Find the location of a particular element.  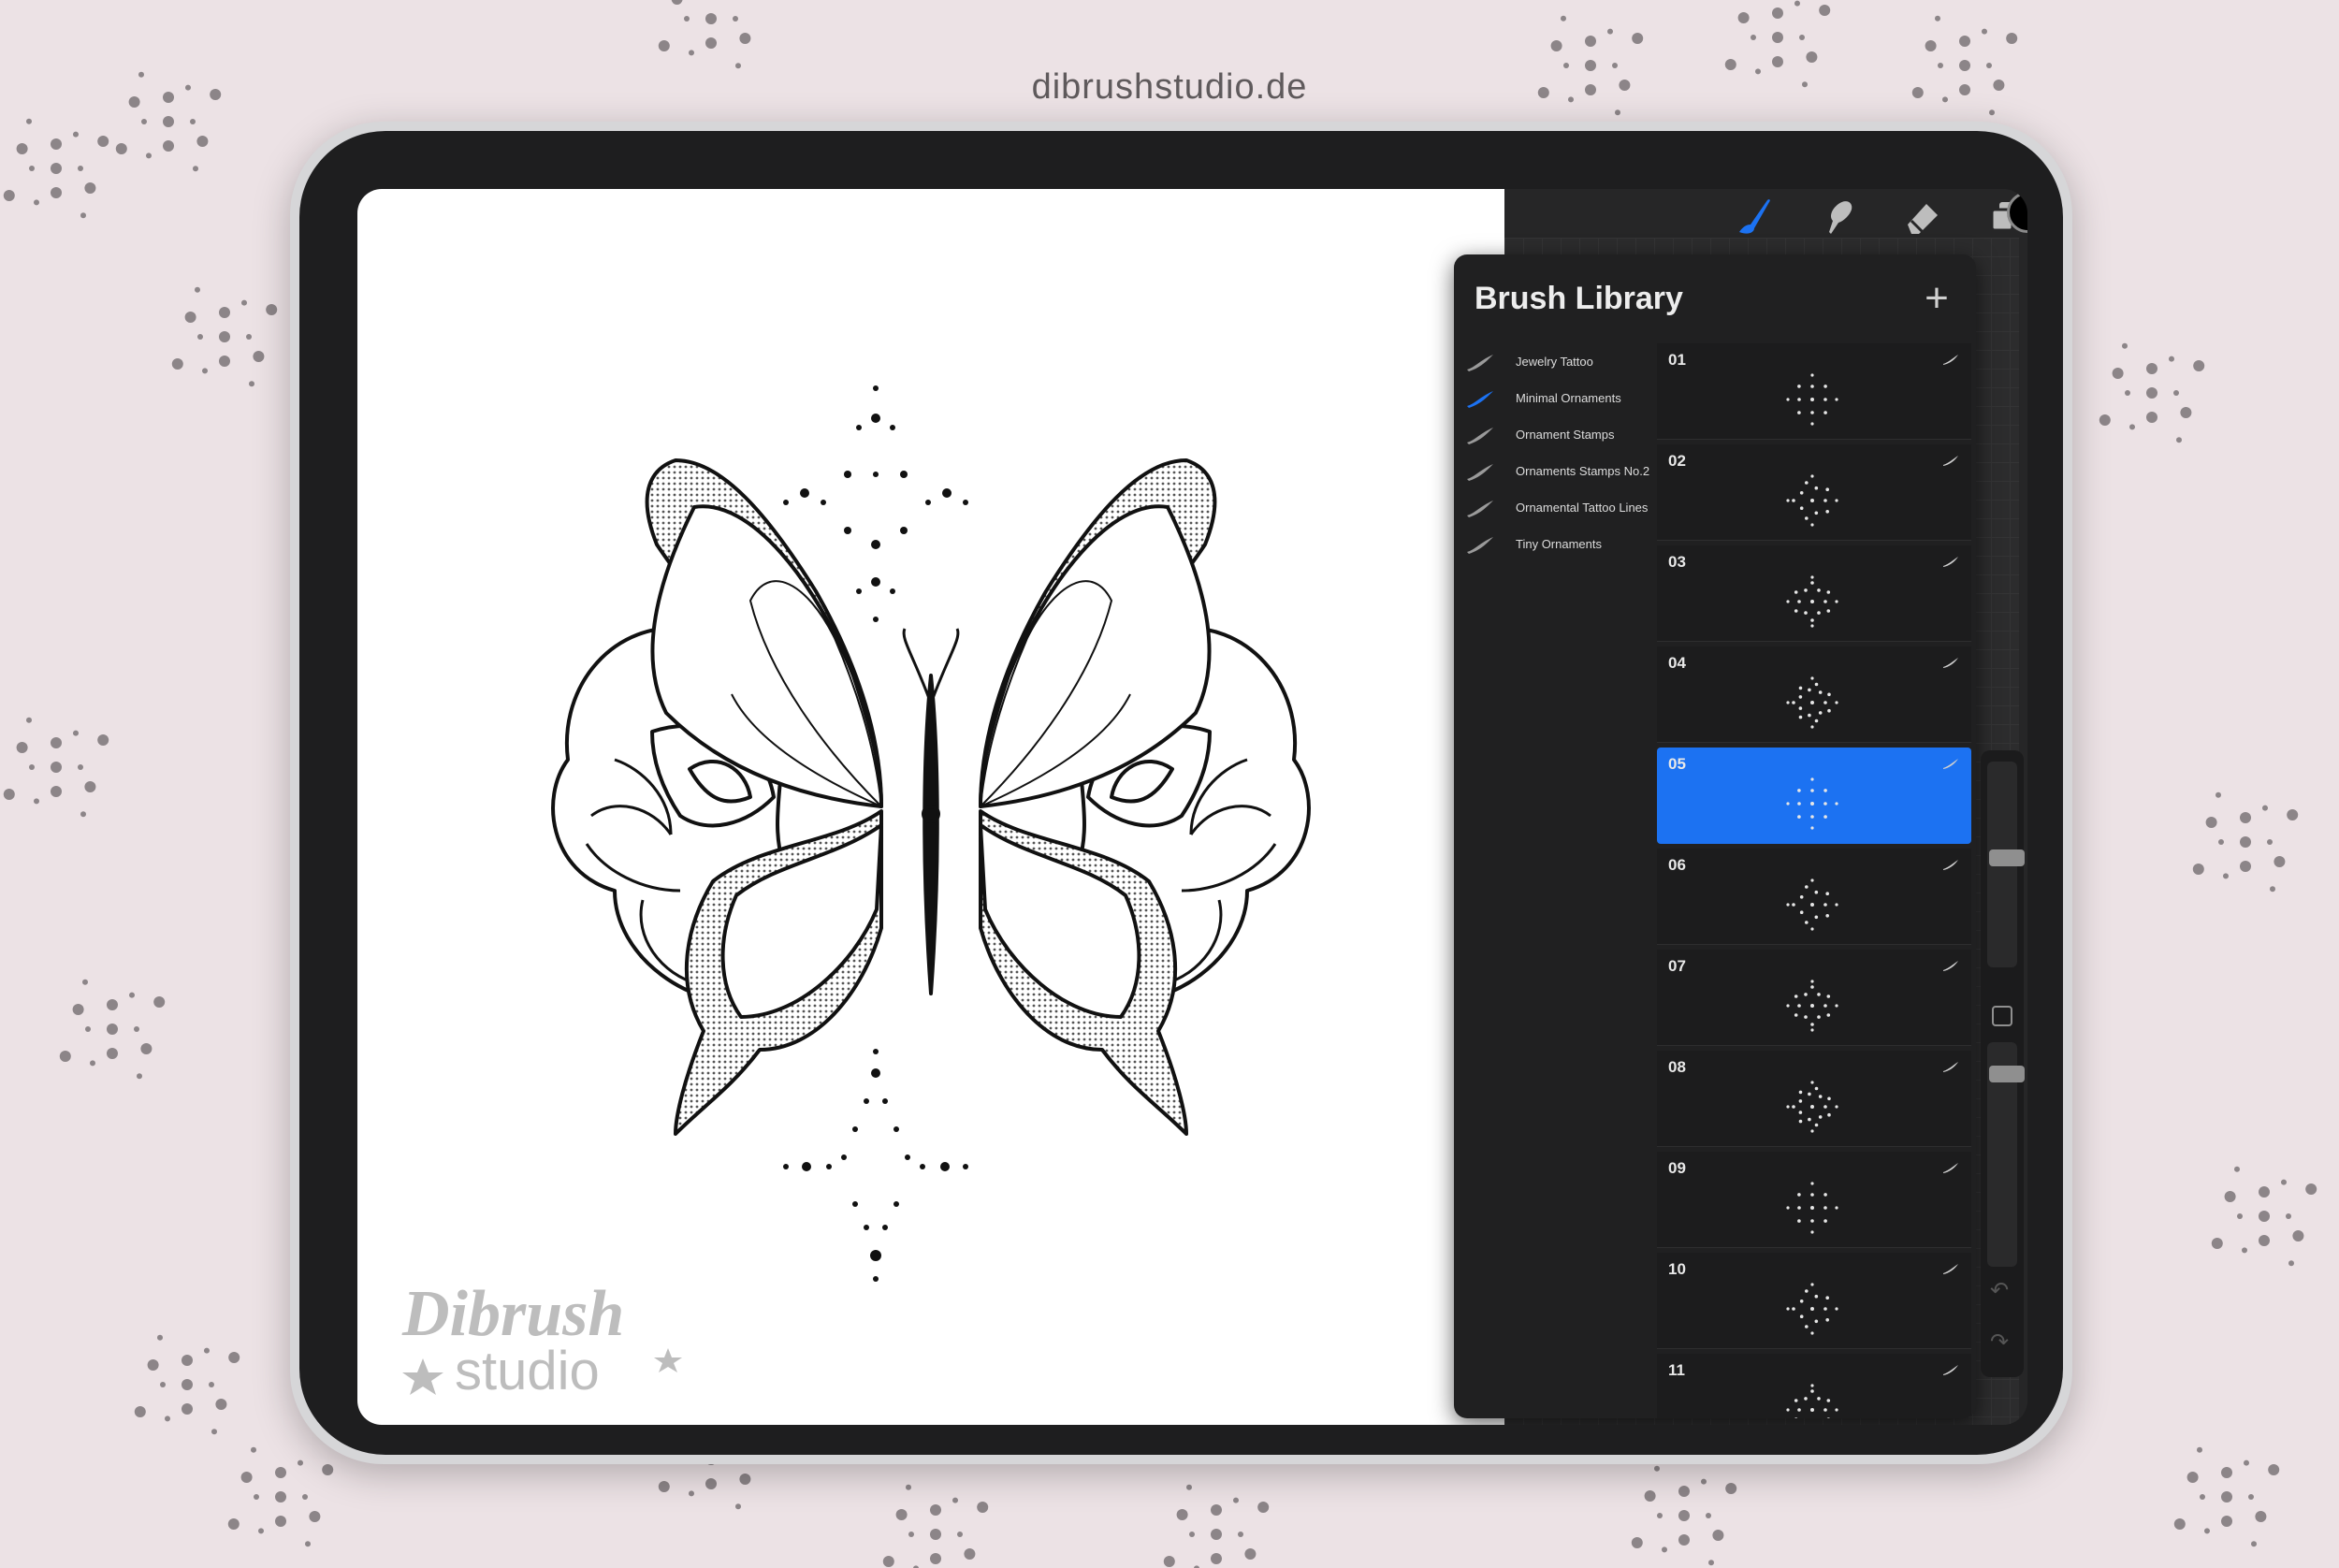

brush-item: 08 is located at coordinates (1814, 1099).